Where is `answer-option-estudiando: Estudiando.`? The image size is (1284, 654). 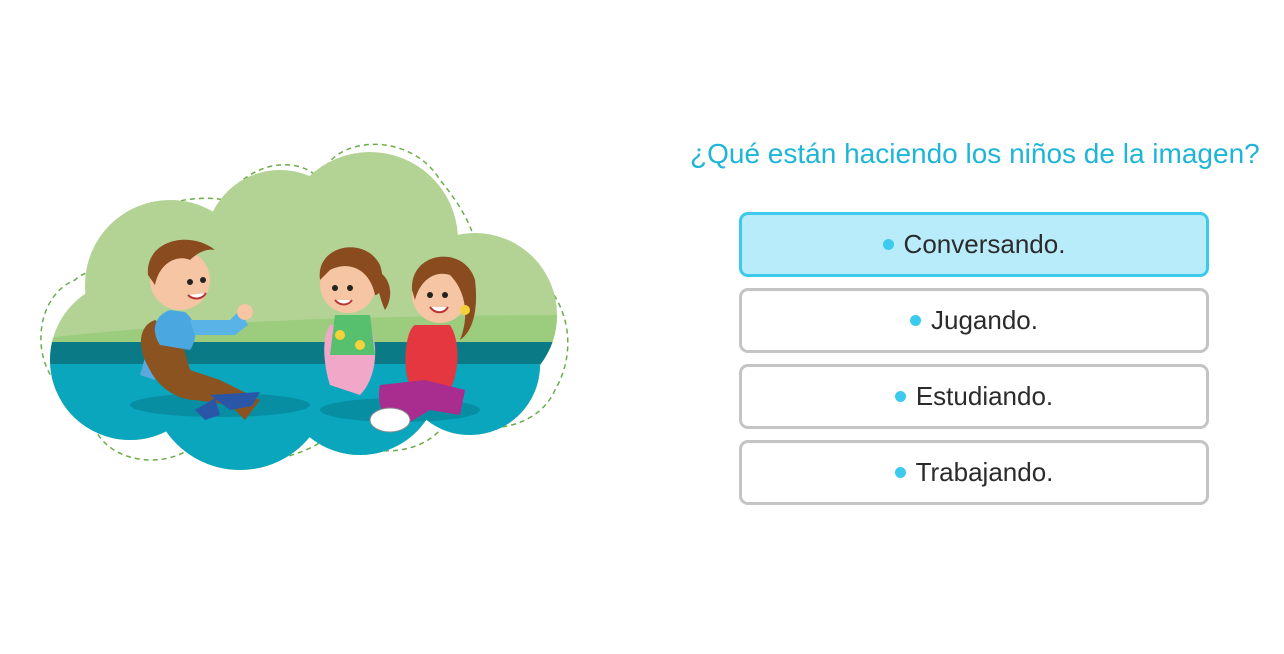
answer-option-estudiando: Estudiando. is located at coordinates (974, 396).